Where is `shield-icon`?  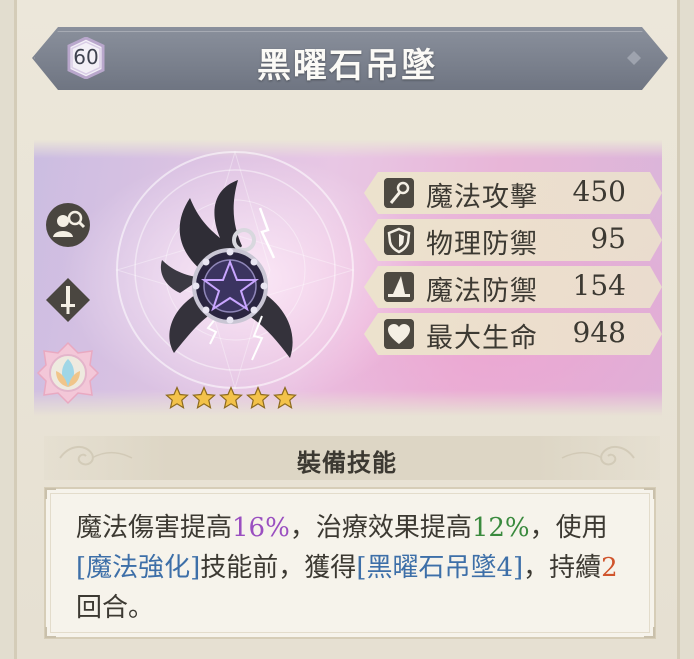
shield-icon is located at coordinates (399, 240).